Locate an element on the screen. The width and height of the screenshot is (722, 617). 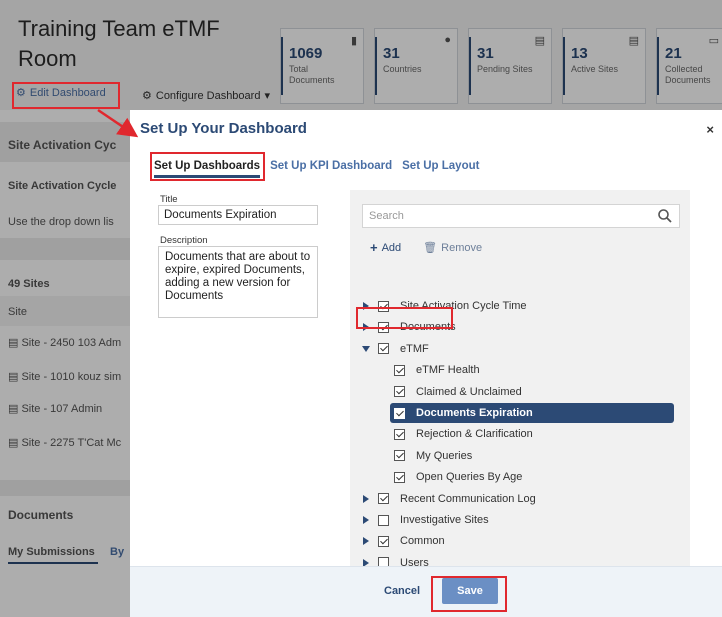
tree-item: Recent Communication Log is located at coordinates (449, 499).